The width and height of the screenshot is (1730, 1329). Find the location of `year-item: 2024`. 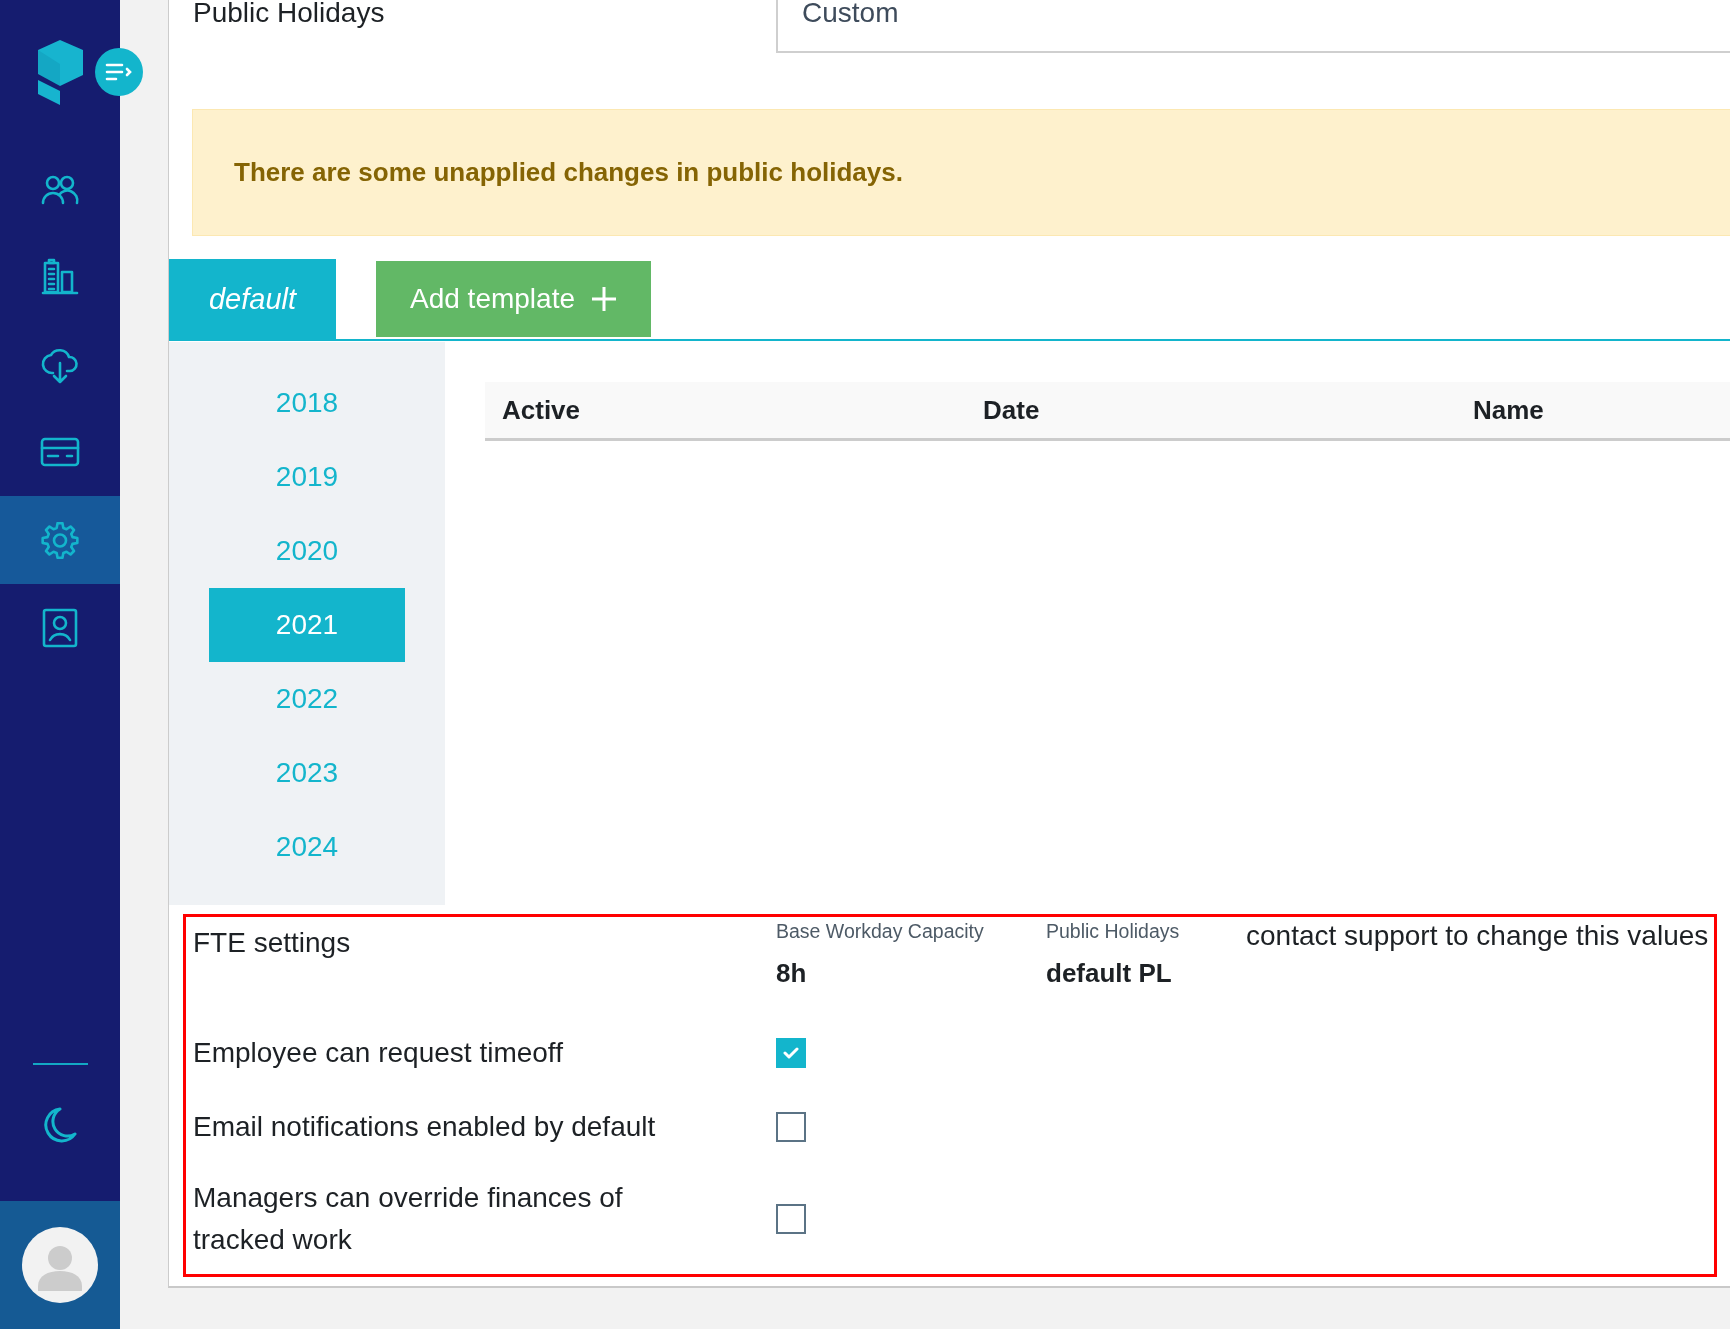

year-item: 2024 is located at coordinates (307, 847).